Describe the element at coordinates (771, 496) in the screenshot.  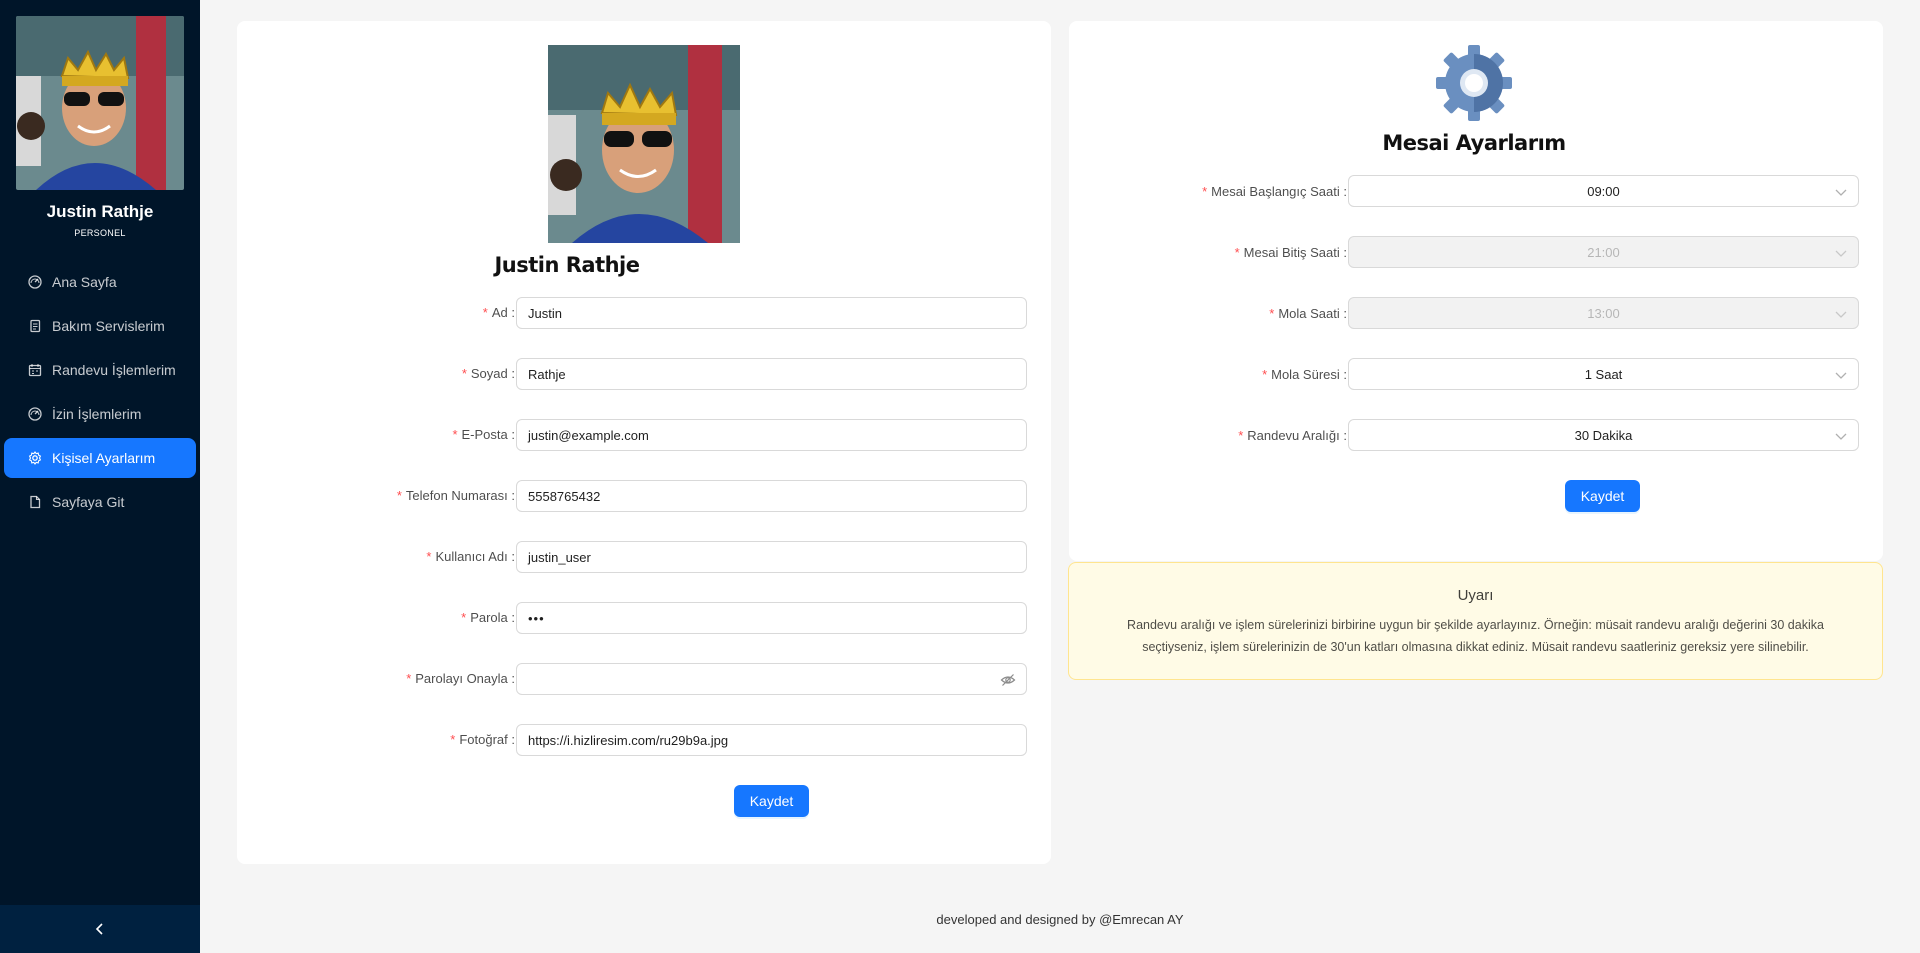
I see `phone-input: 5558765432` at that location.